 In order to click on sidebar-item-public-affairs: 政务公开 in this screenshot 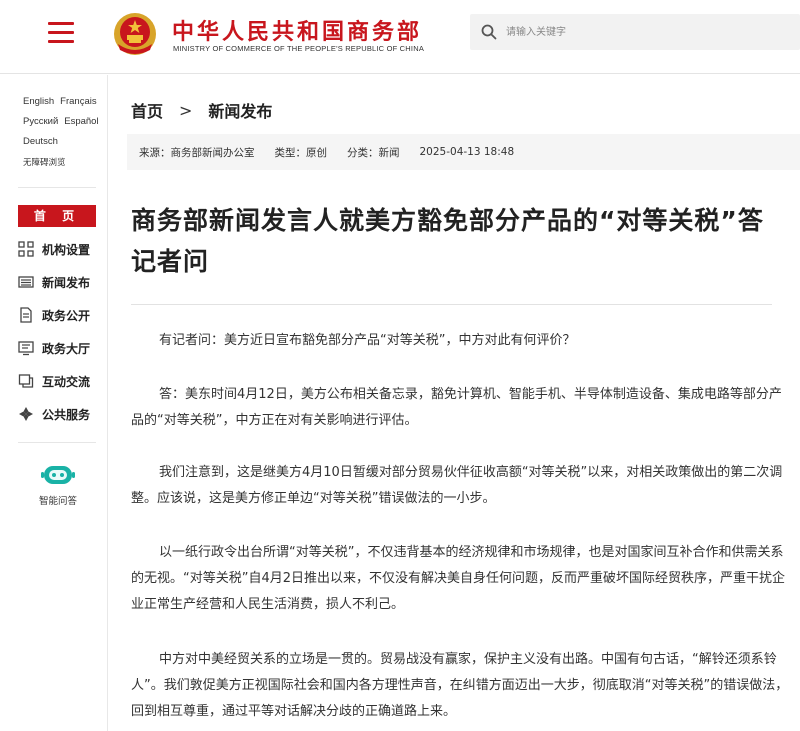, I will do `click(61, 315)`.